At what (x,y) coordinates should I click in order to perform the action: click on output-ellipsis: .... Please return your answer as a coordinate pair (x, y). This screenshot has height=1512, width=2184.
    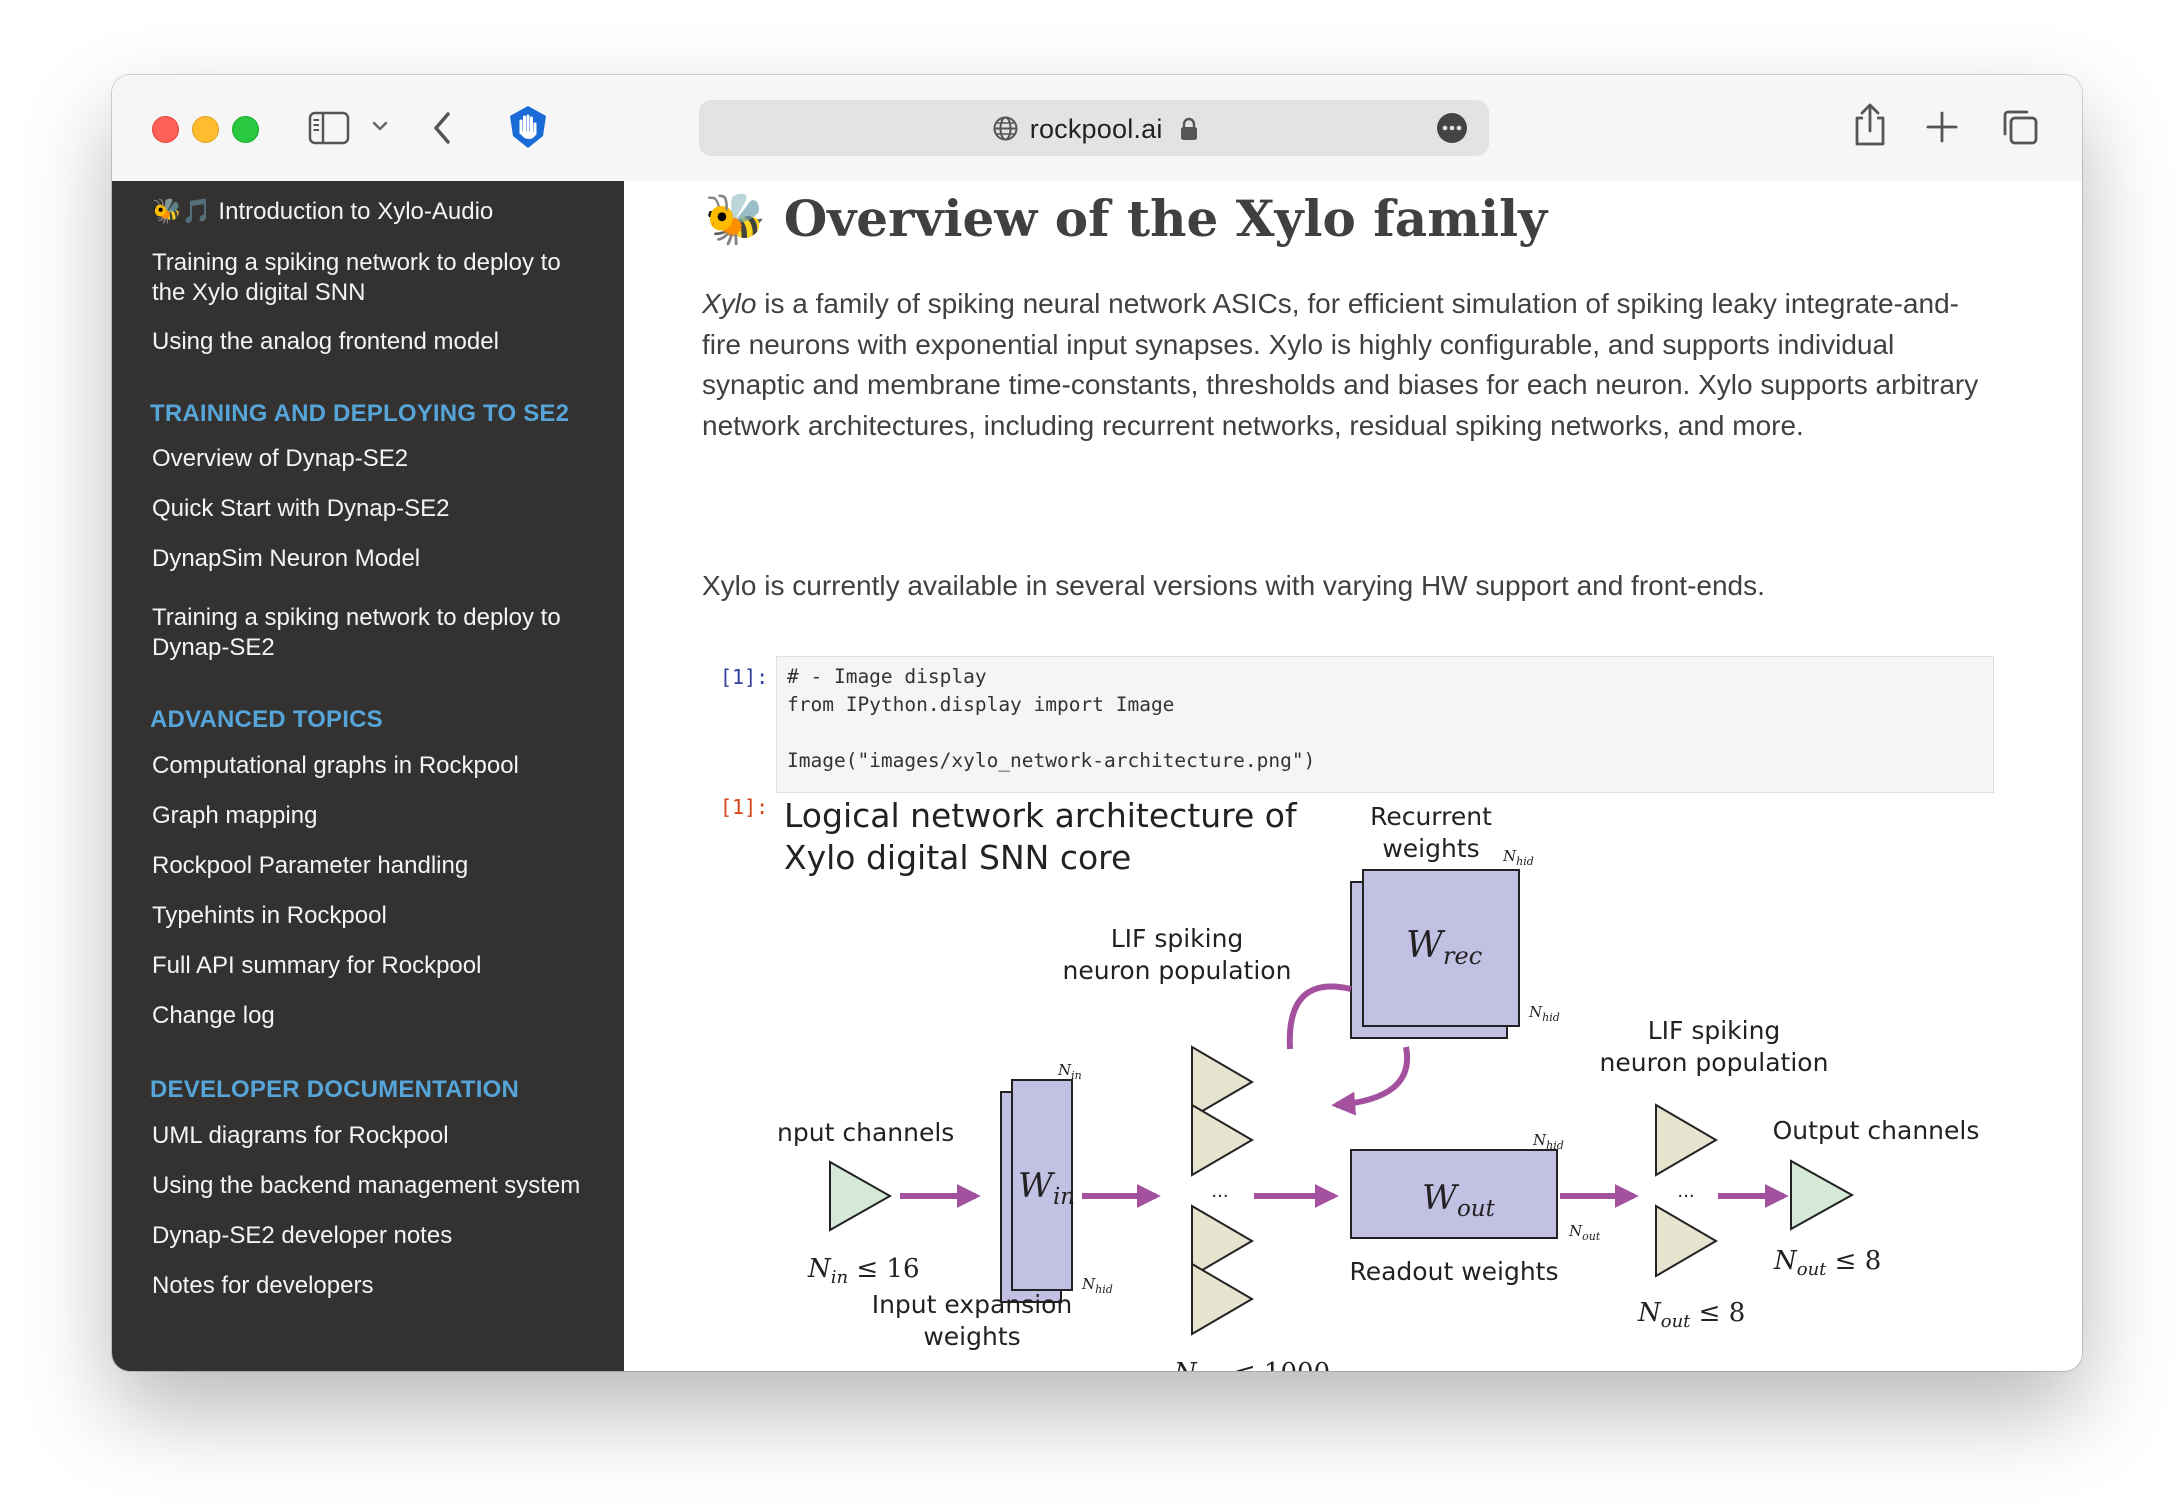
    Looking at the image, I should click on (1685, 1191).